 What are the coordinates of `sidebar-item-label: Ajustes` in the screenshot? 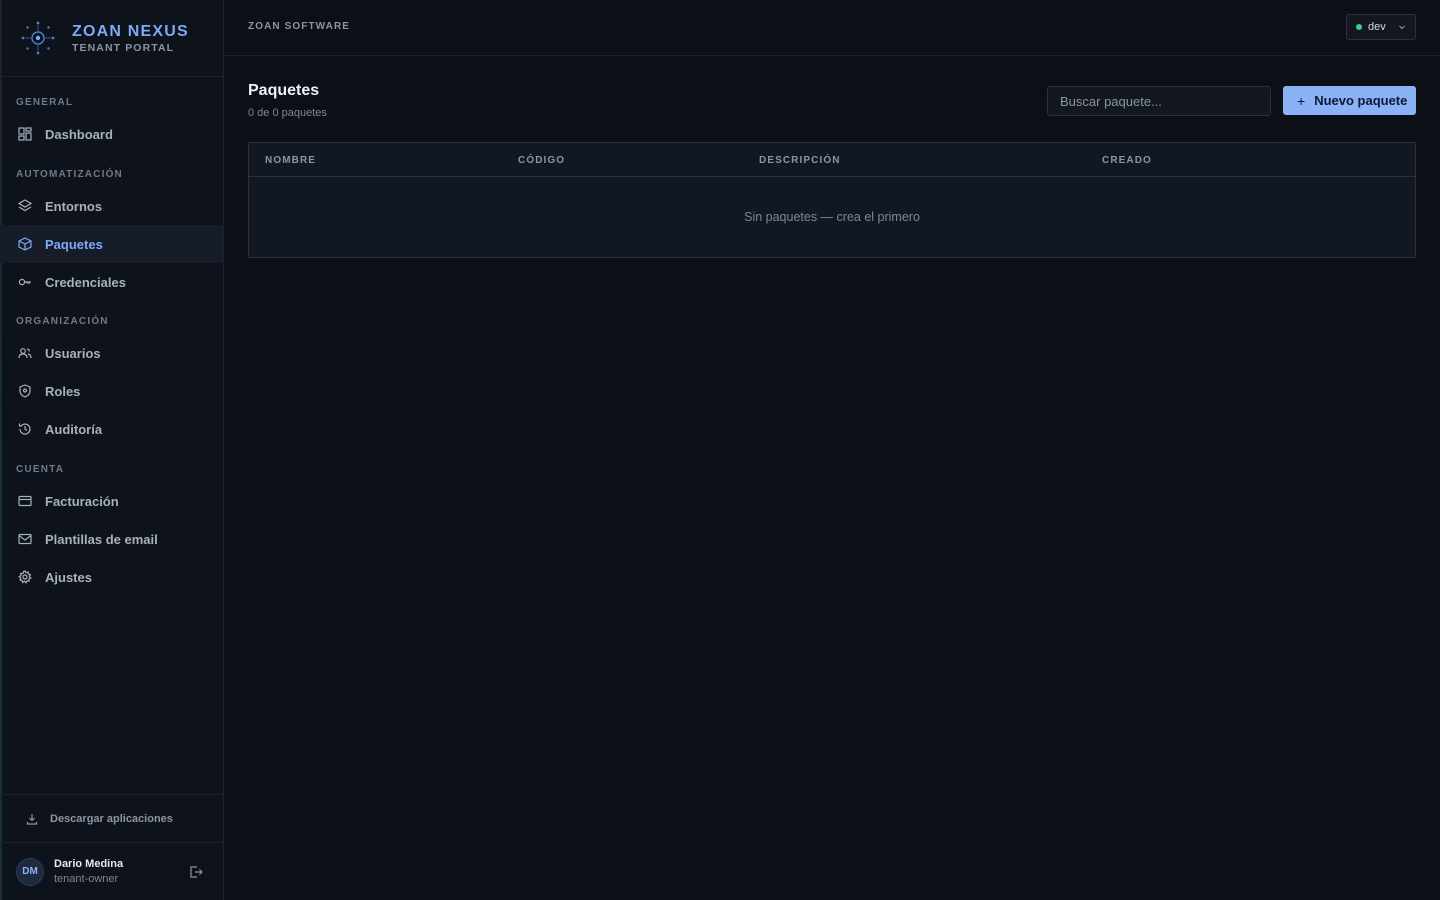 It's located at (68, 577).